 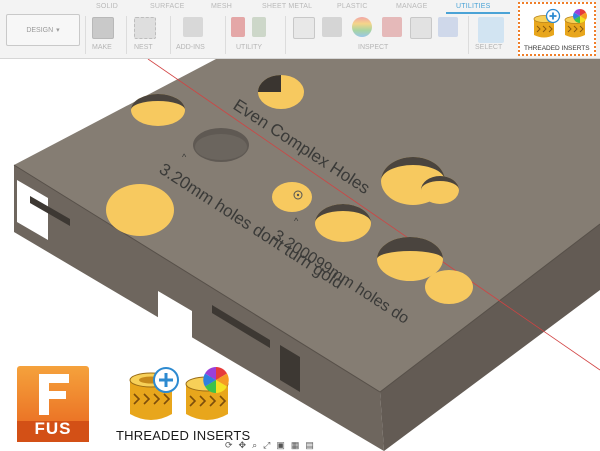 I want to click on group-inspect: INSPECT, so click(x=373, y=47).